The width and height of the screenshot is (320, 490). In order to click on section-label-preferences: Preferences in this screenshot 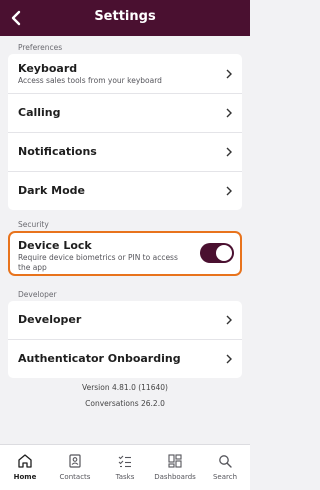, I will do `click(40, 47)`.